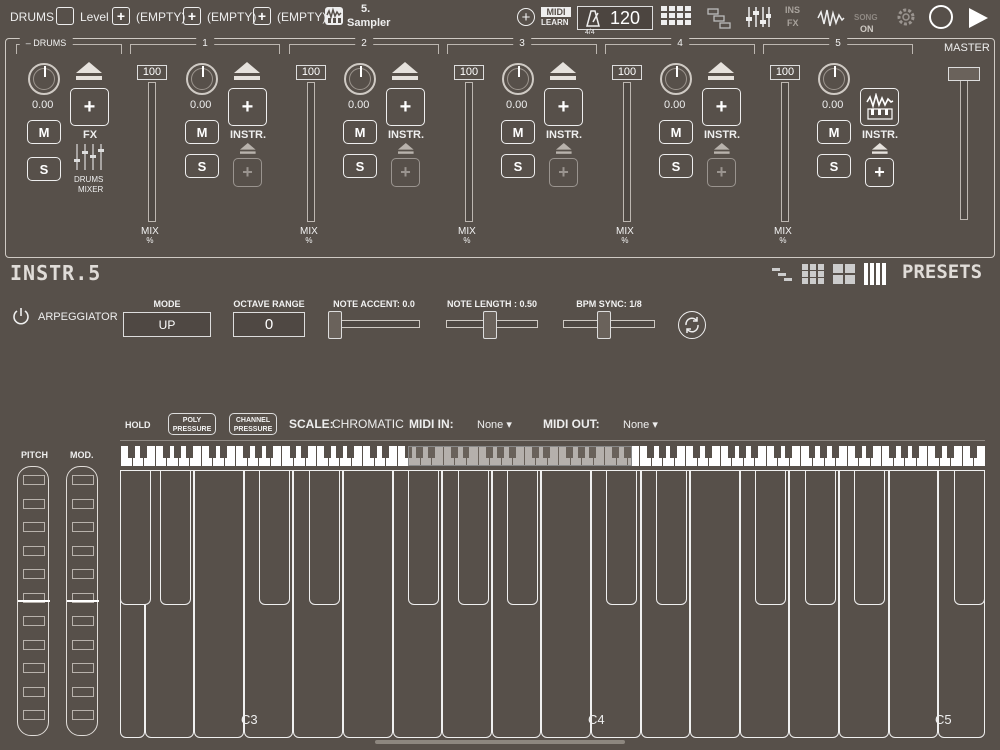  Describe the element at coordinates (334, 16) in the screenshot. I see `sampler-icon` at that location.